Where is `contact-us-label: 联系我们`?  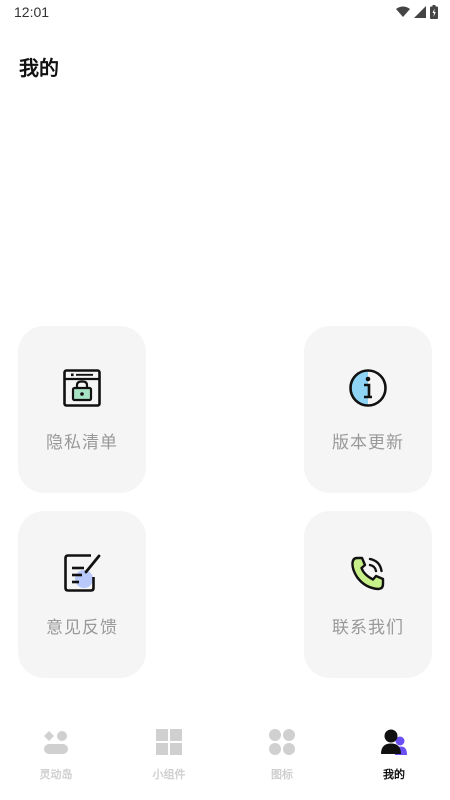 contact-us-label: 联系我们 is located at coordinates (368, 628).